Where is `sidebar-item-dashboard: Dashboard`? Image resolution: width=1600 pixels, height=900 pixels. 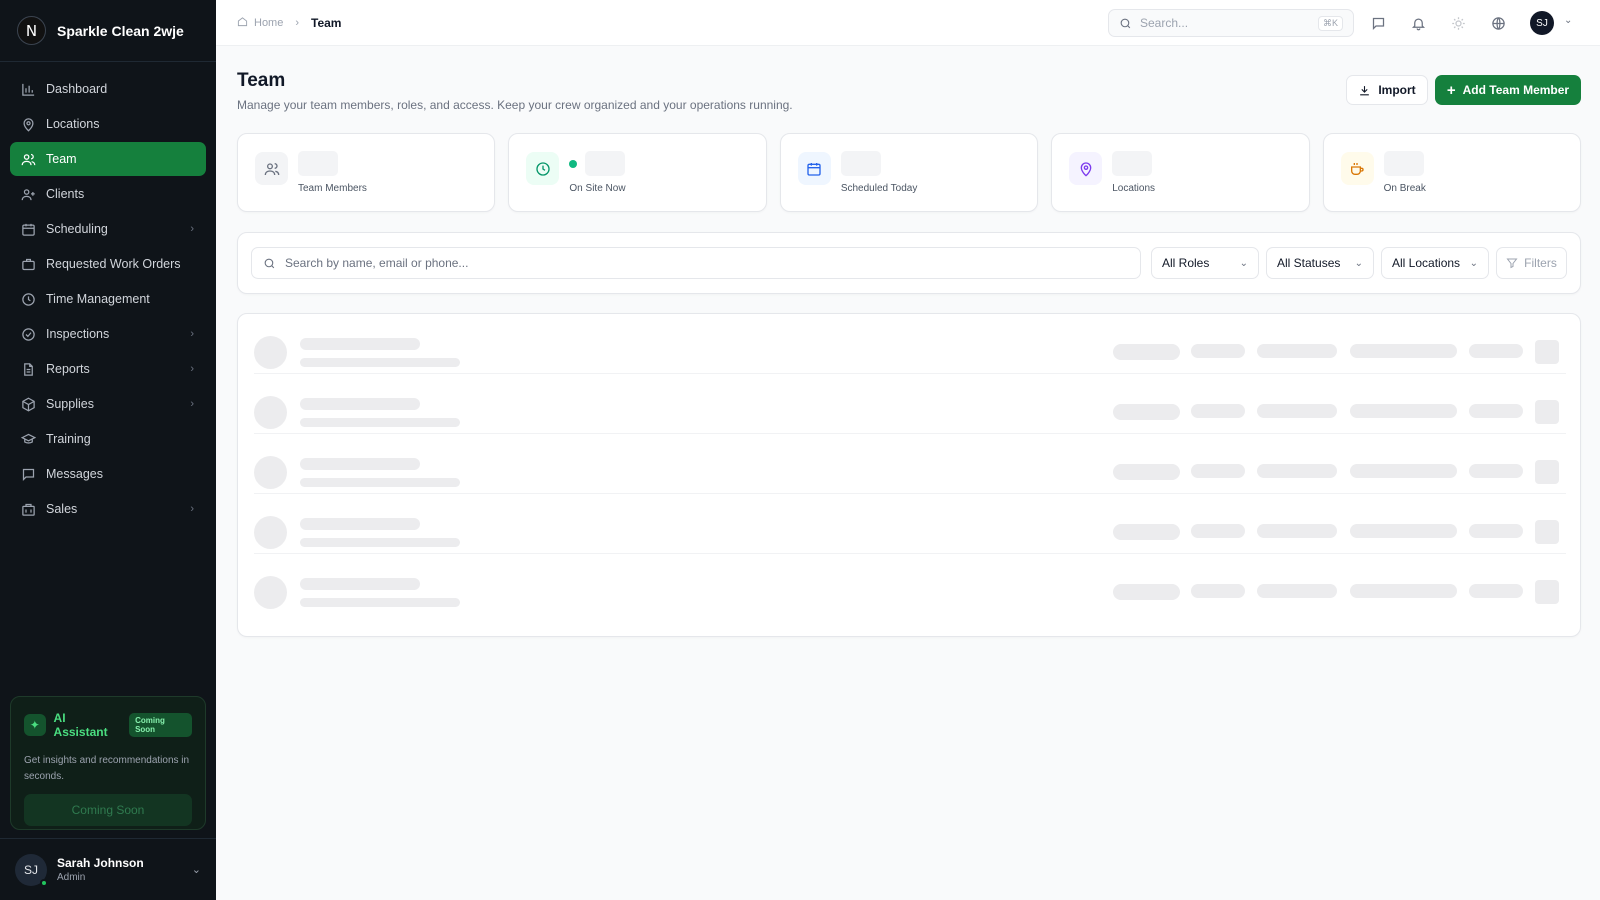
sidebar-item-dashboard: Dashboard is located at coordinates (108, 89).